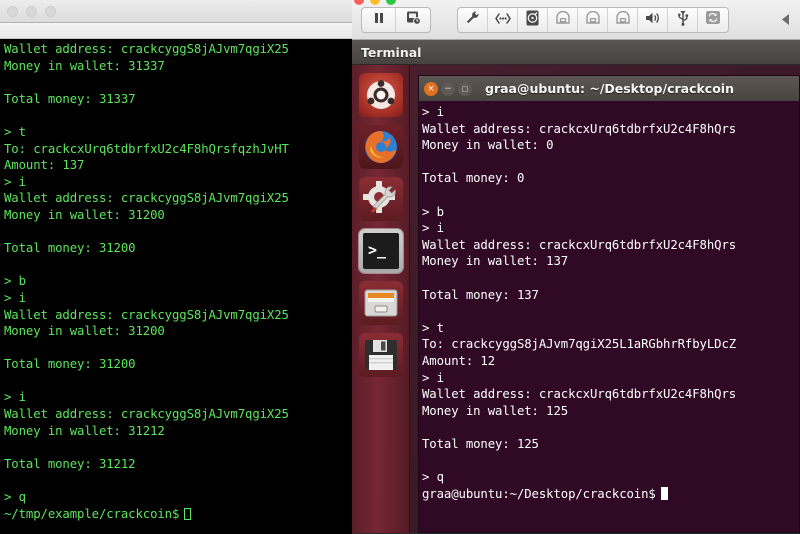 This screenshot has height=534, width=800. I want to click on vm-close-button, so click(359, 2).